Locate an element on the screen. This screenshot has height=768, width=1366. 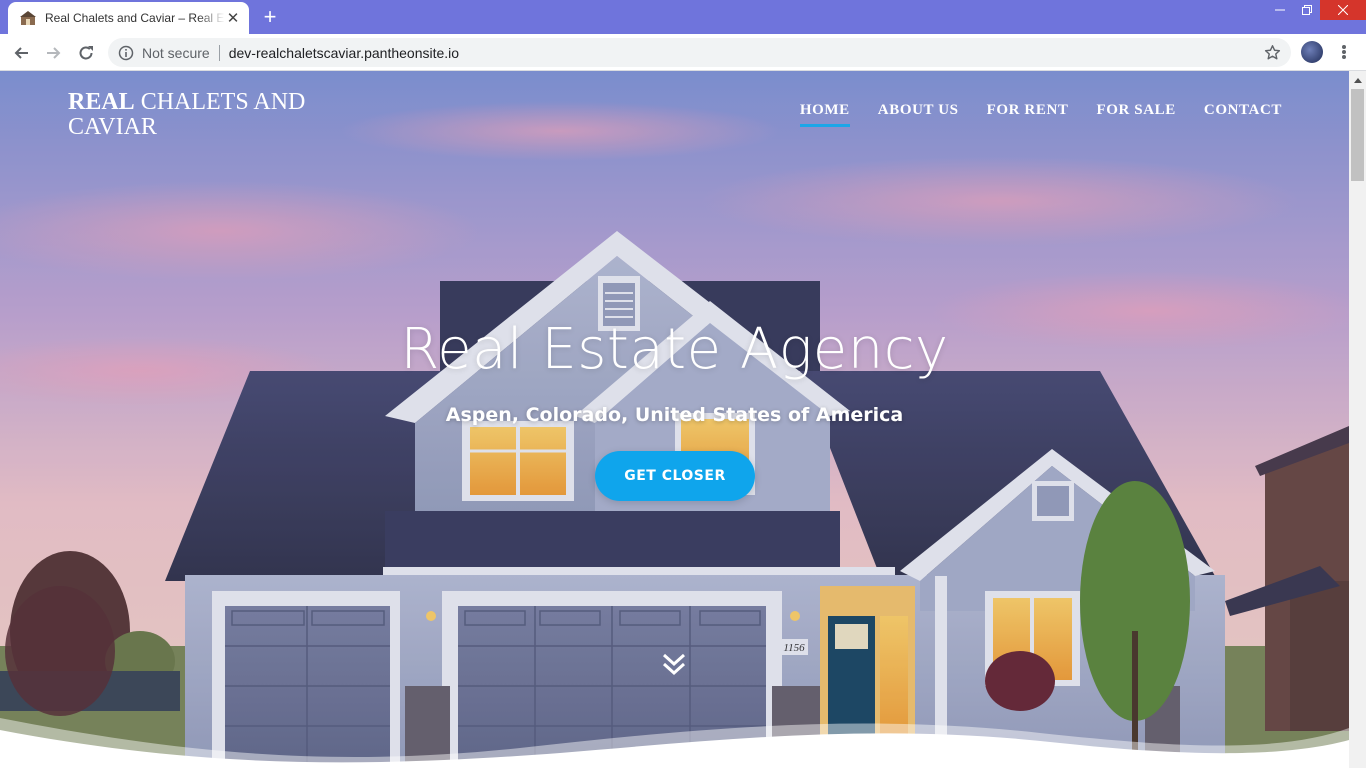
hero-title: Real Estate Agency is located at coordinates (674, 349).